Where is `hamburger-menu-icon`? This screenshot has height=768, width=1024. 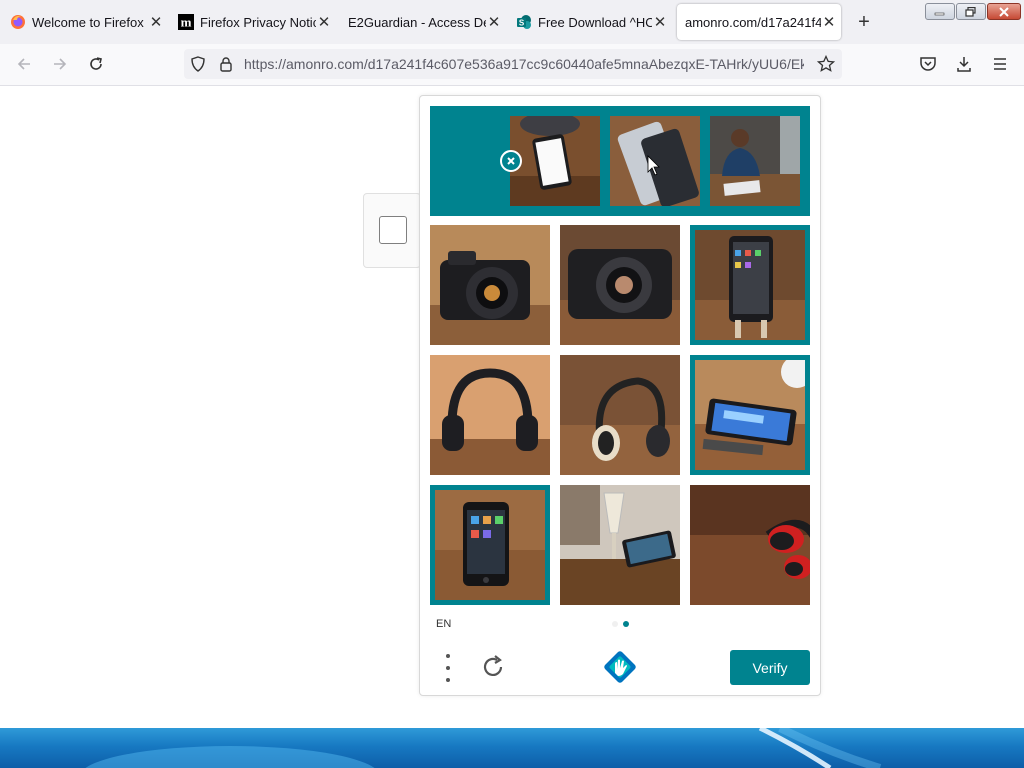
hamburger-menu-icon is located at coordinates (1000, 64).